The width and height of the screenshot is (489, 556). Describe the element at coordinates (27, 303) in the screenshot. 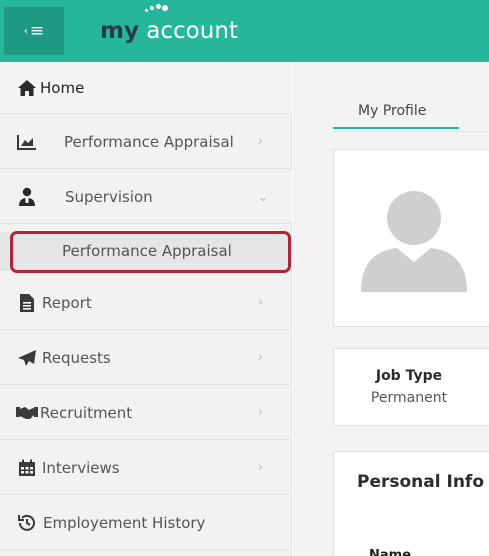

I see `file-icon` at that location.